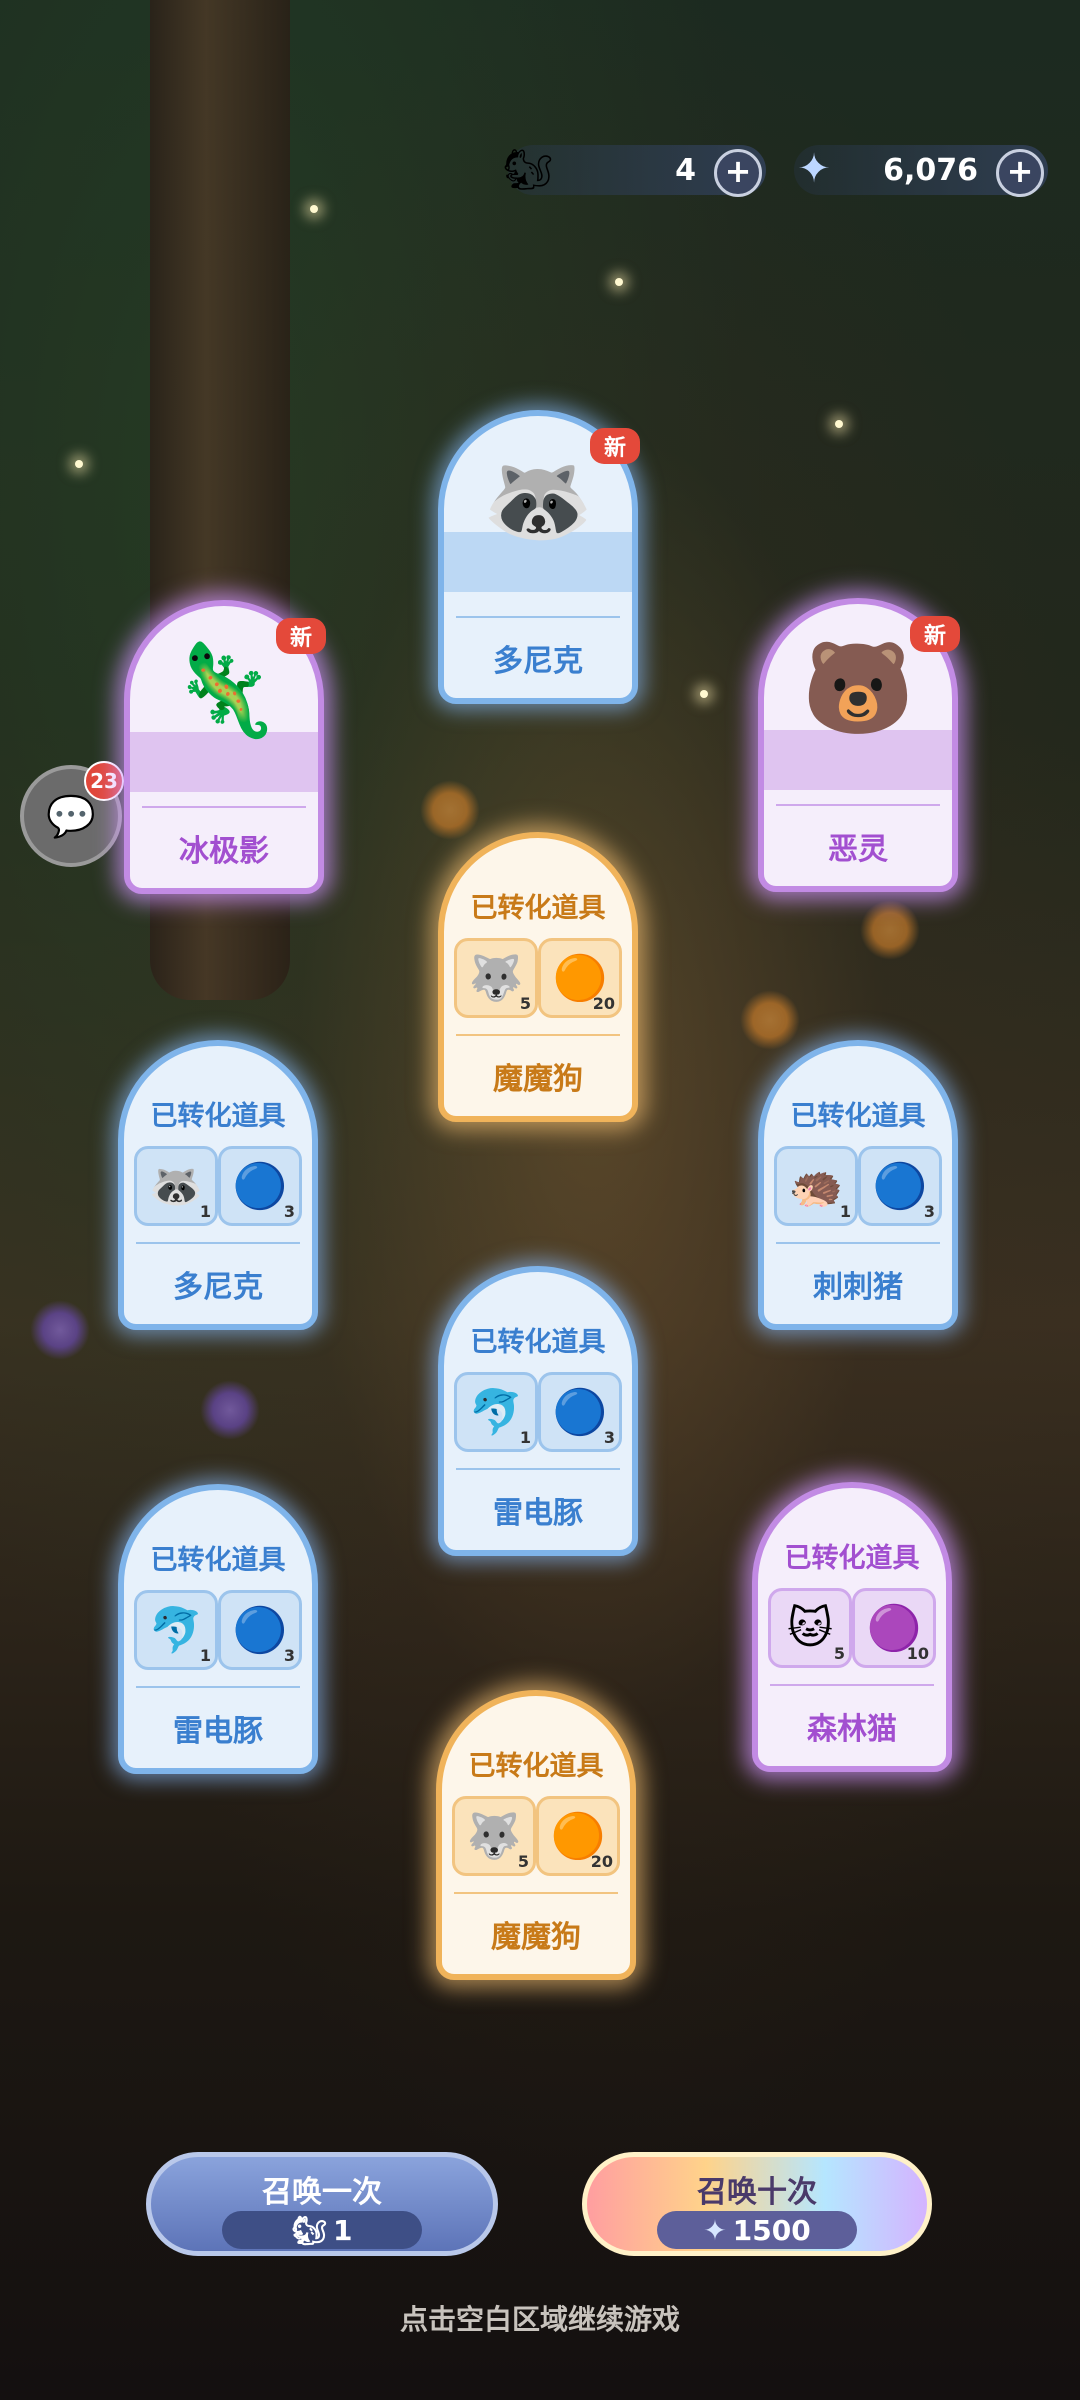 The height and width of the screenshot is (2400, 1080). I want to click on converted-card: 已转化道具 🐱 5 🟣 10 森林猫, so click(852, 1627).